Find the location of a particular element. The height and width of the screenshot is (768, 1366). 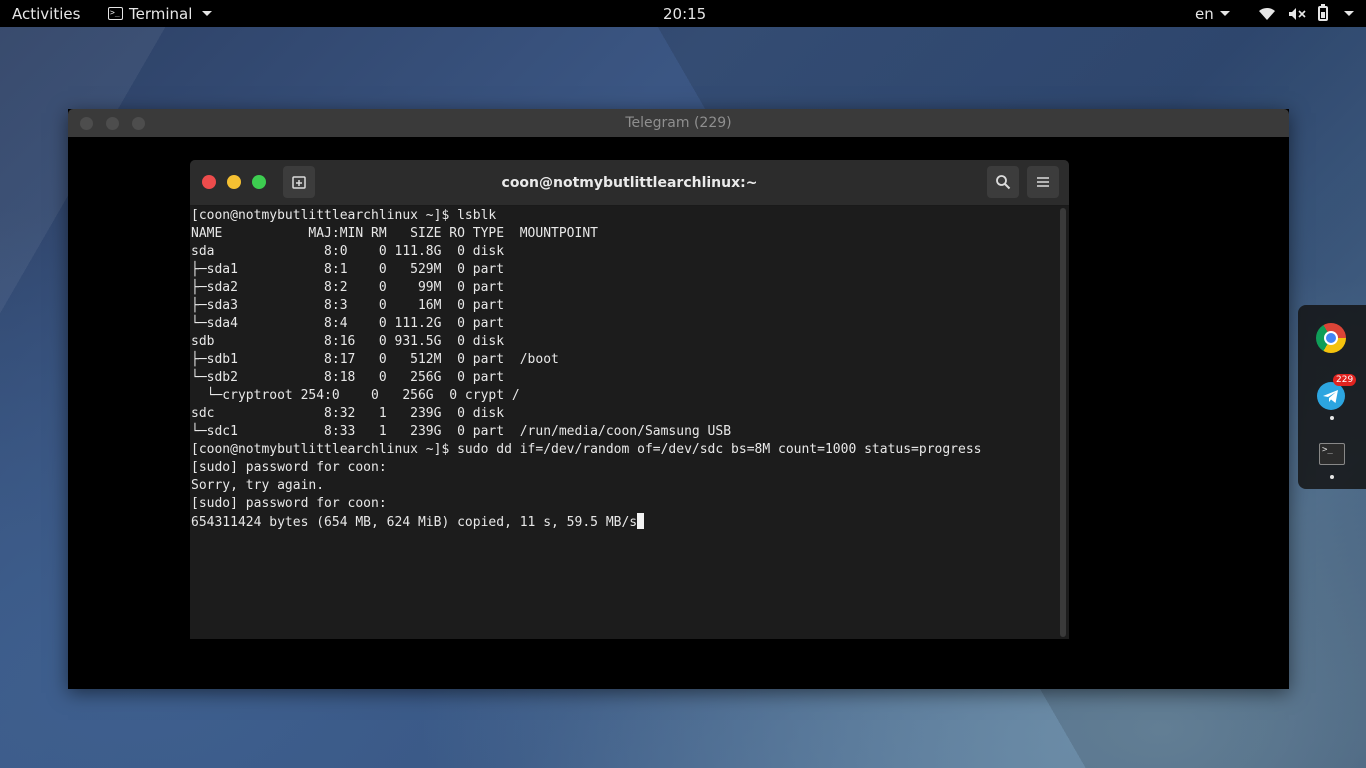

app-menu: >_ Terminal is located at coordinates (160, 13).